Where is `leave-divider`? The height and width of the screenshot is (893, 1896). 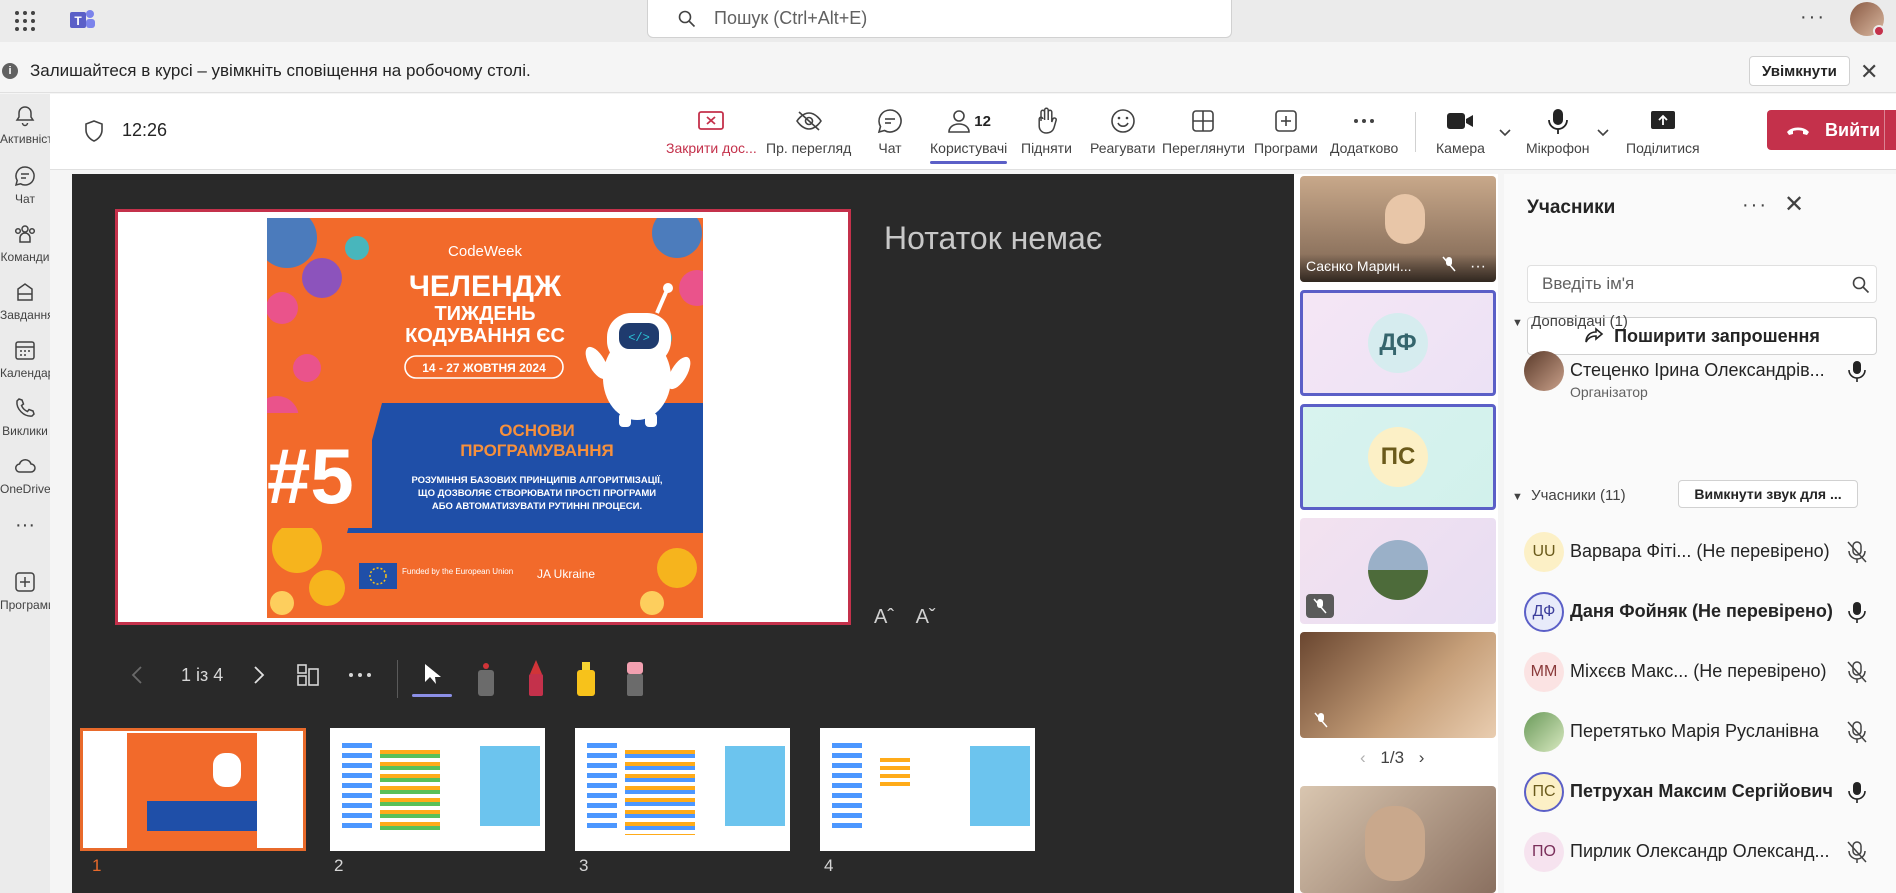
leave-divider is located at coordinates (1884, 130).